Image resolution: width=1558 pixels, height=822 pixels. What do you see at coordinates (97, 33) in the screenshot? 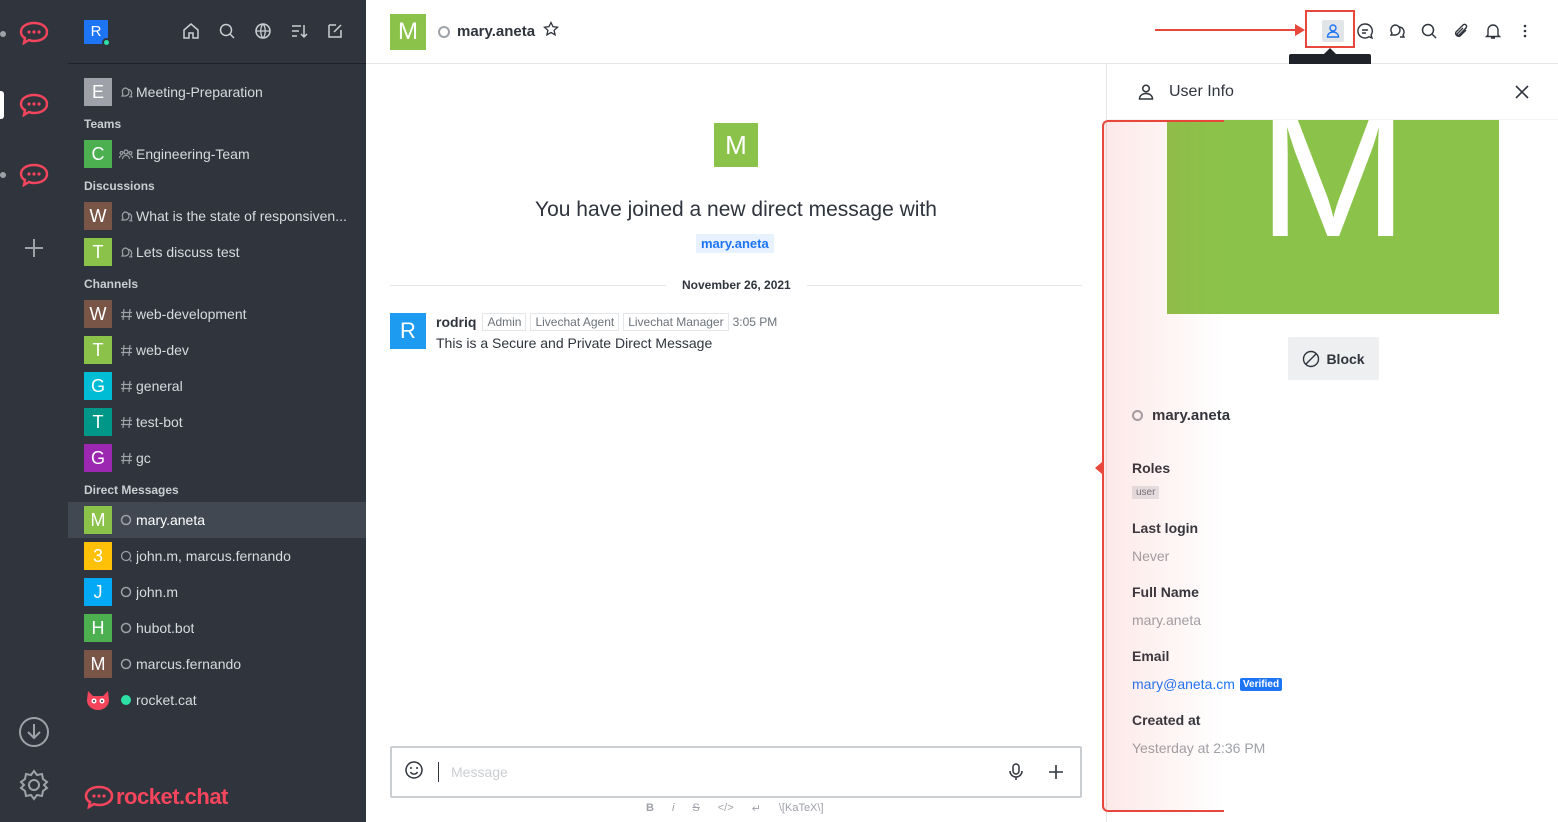
I see `current-user-avatar: R` at bounding box center [97, 33].